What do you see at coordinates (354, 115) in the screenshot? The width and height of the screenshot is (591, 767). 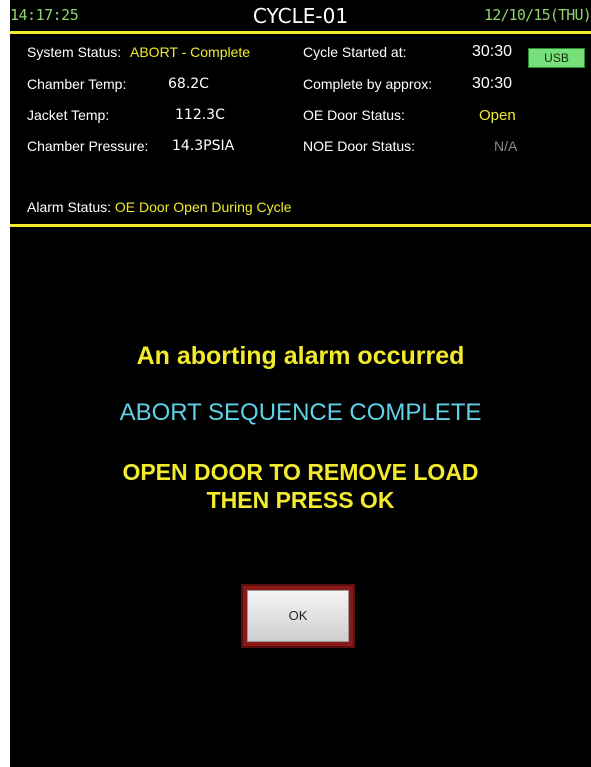 I see `oe-door-label: OE Door Status:` at bounding box center [354, 115].